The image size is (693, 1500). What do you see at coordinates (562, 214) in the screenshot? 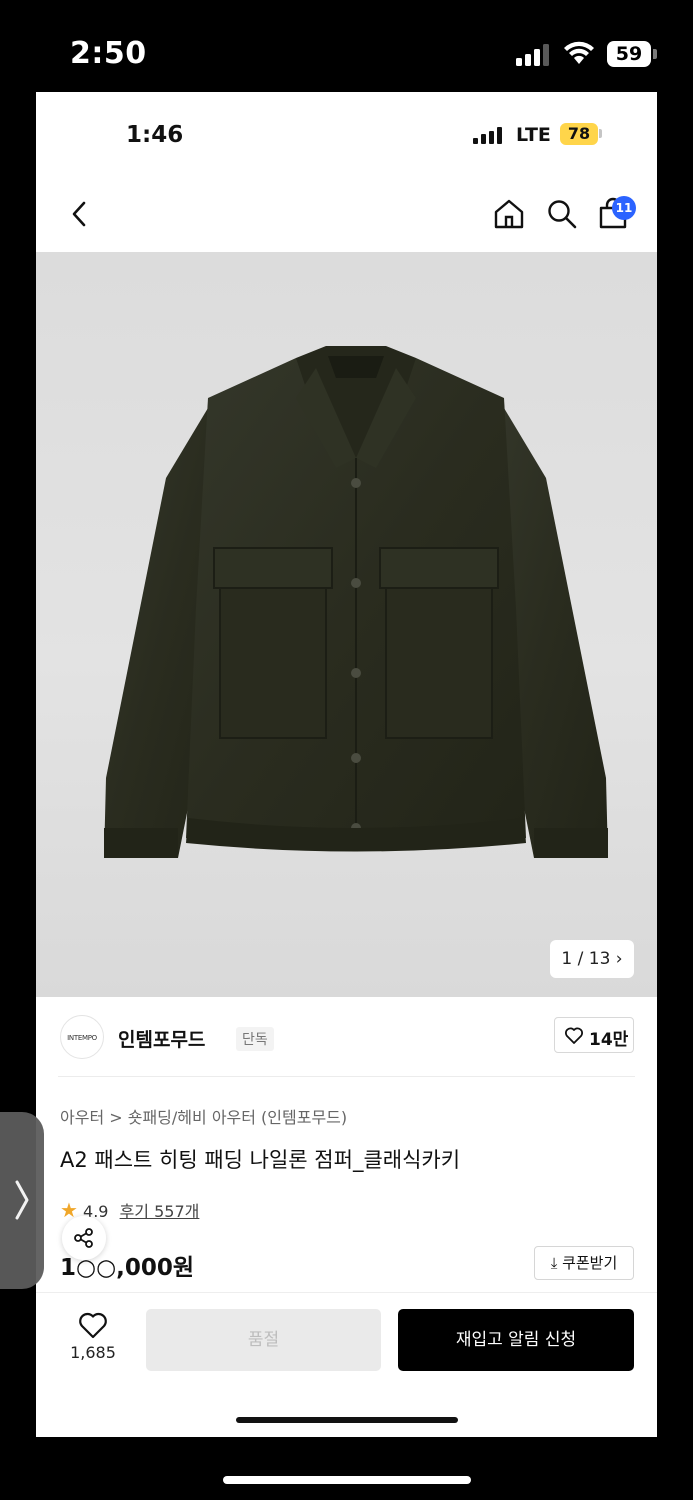
I see `search-icon` at bounding box center [562, 214].